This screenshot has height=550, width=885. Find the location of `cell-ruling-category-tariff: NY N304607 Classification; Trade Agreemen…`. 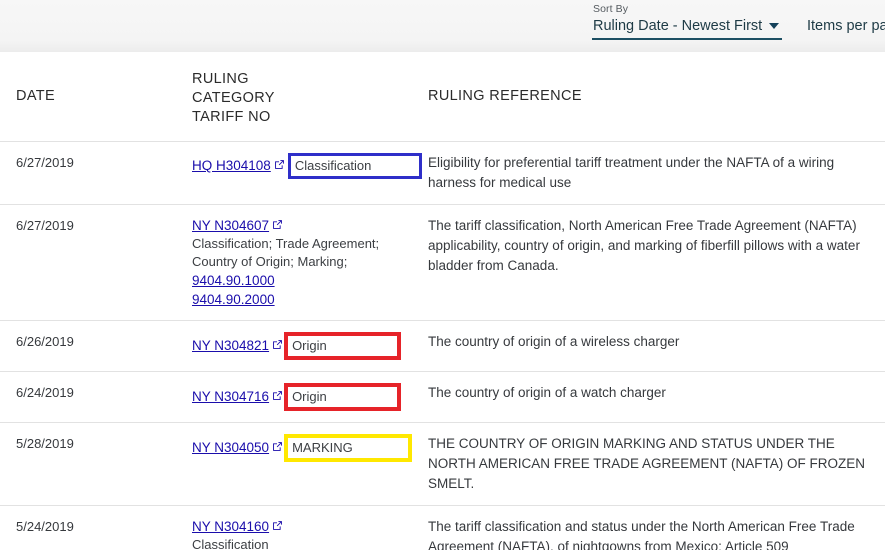

cell-ruling-category-tariff: NY N304607 Classification; Trade Agreemen… is located at coordinates (310, 262).